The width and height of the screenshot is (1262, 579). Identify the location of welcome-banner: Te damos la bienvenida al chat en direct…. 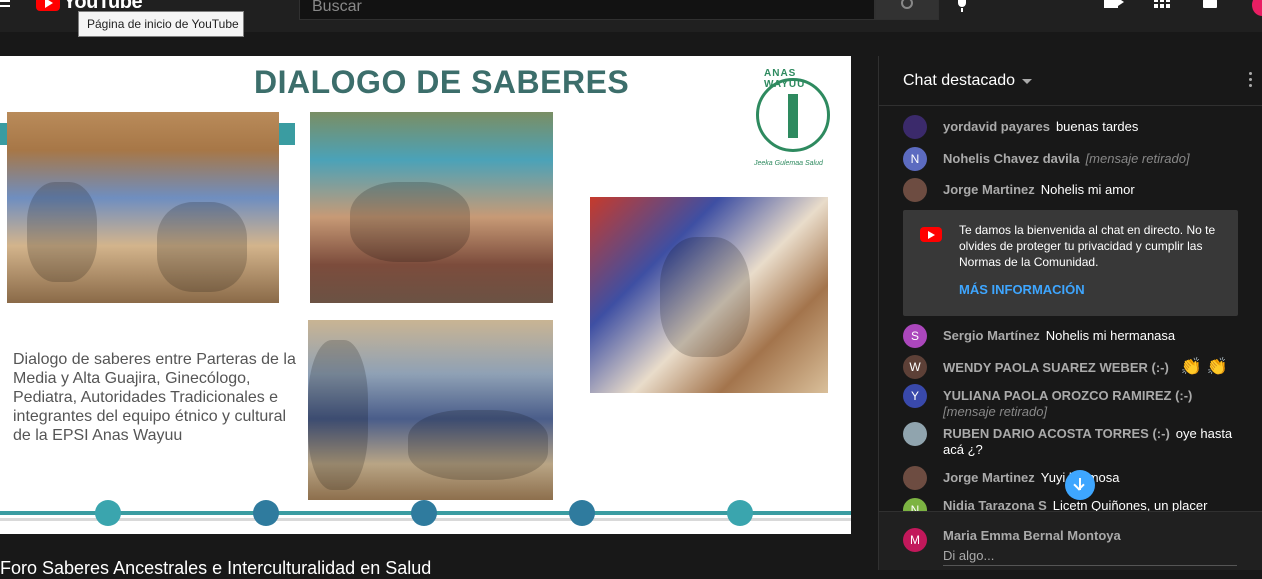
(1070, 263).